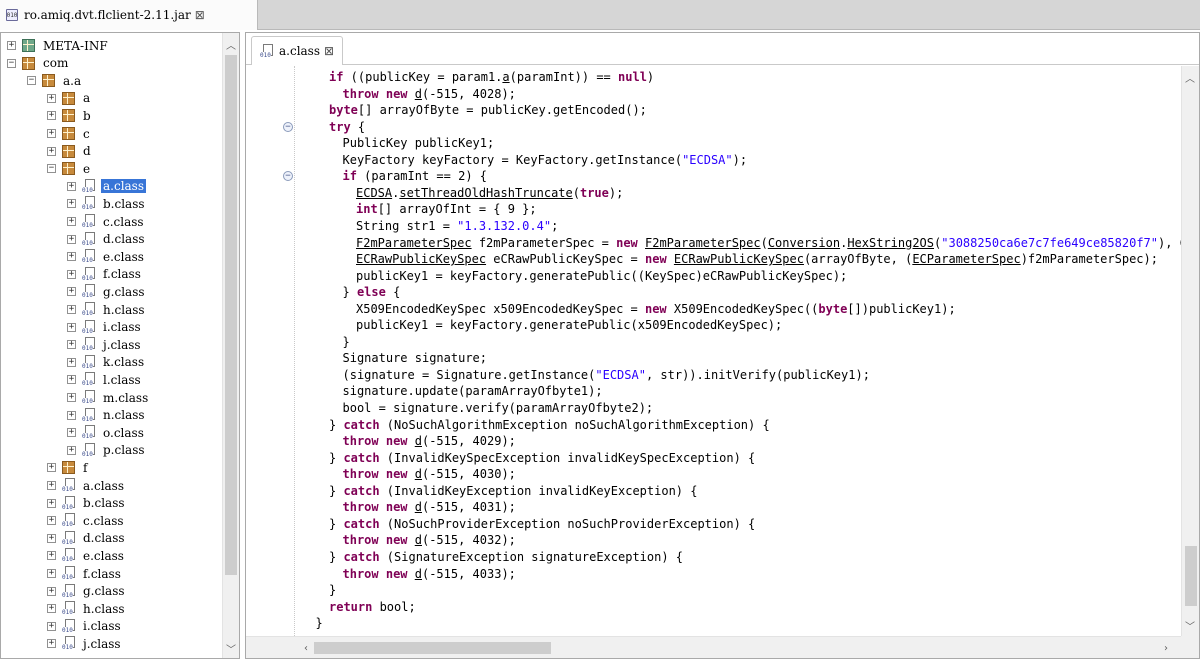 Image resolution: width=1200 pixels, height=659 pixels. I want to click on tree-item-class: +010 m.class, so click(108, 397).